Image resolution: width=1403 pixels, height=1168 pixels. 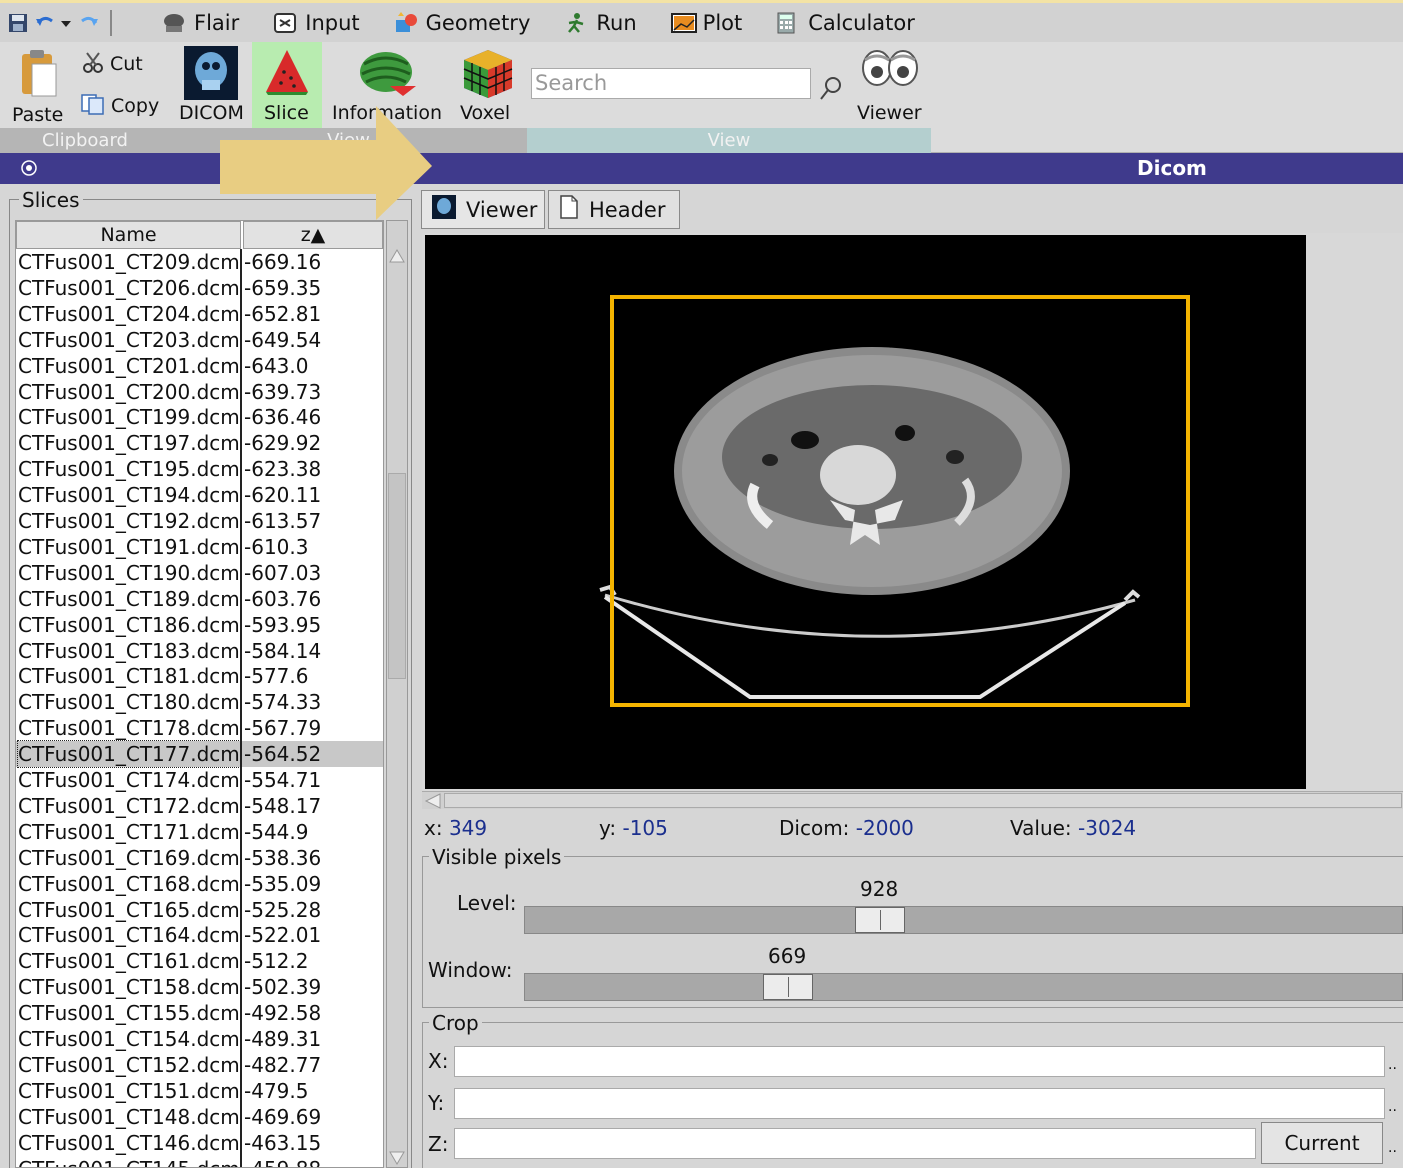 I want to click on menu-geometry: Geometry, so click(x=462, y=23).